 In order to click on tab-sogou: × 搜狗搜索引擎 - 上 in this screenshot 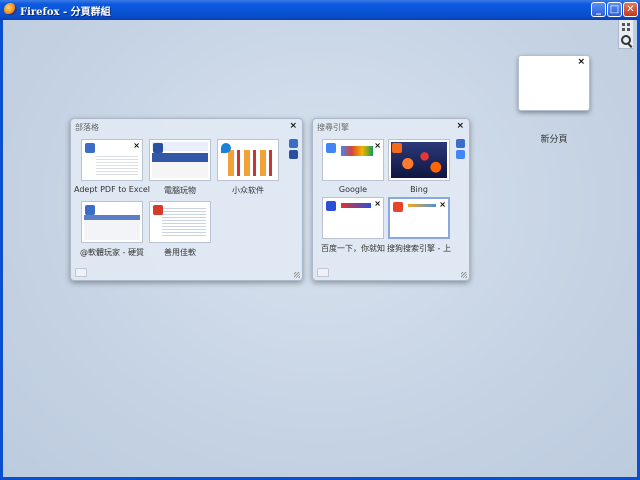, I will do `click(419, 225)`.